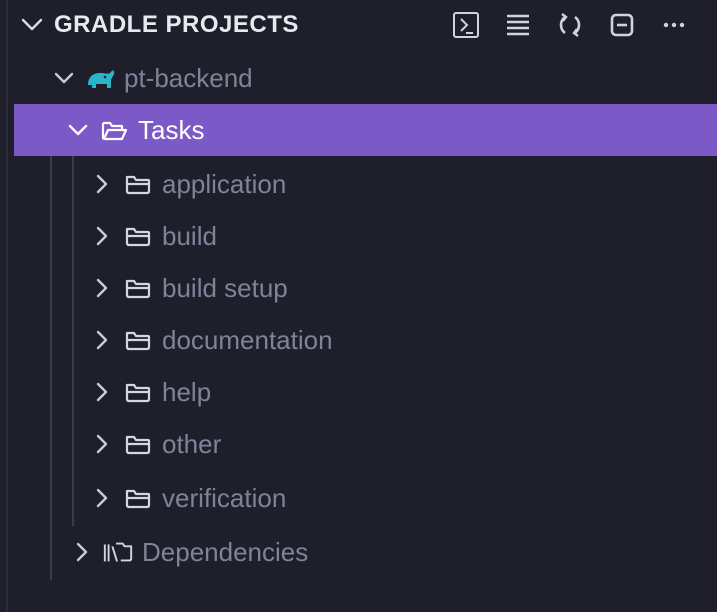 The image size is (717, 612). What do you see at coordinates (365, 236) in the screenshot?
I see `tree-item-task-group: build` at bounding box center [365, 236].